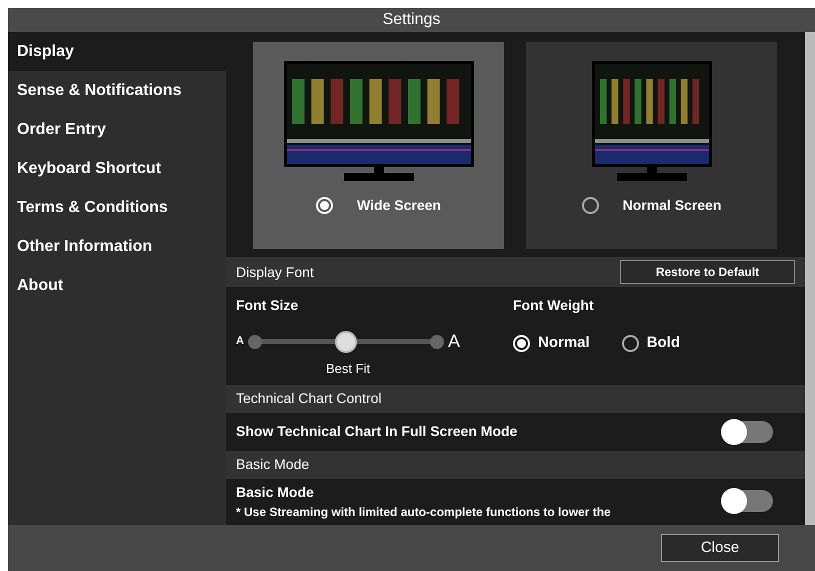 This screenshot has height=571, width=815. What do you see at coordinates (117, 246) in the screenshot?
I see `sidebar-item: Other Information` at bounding box center [117, 246].